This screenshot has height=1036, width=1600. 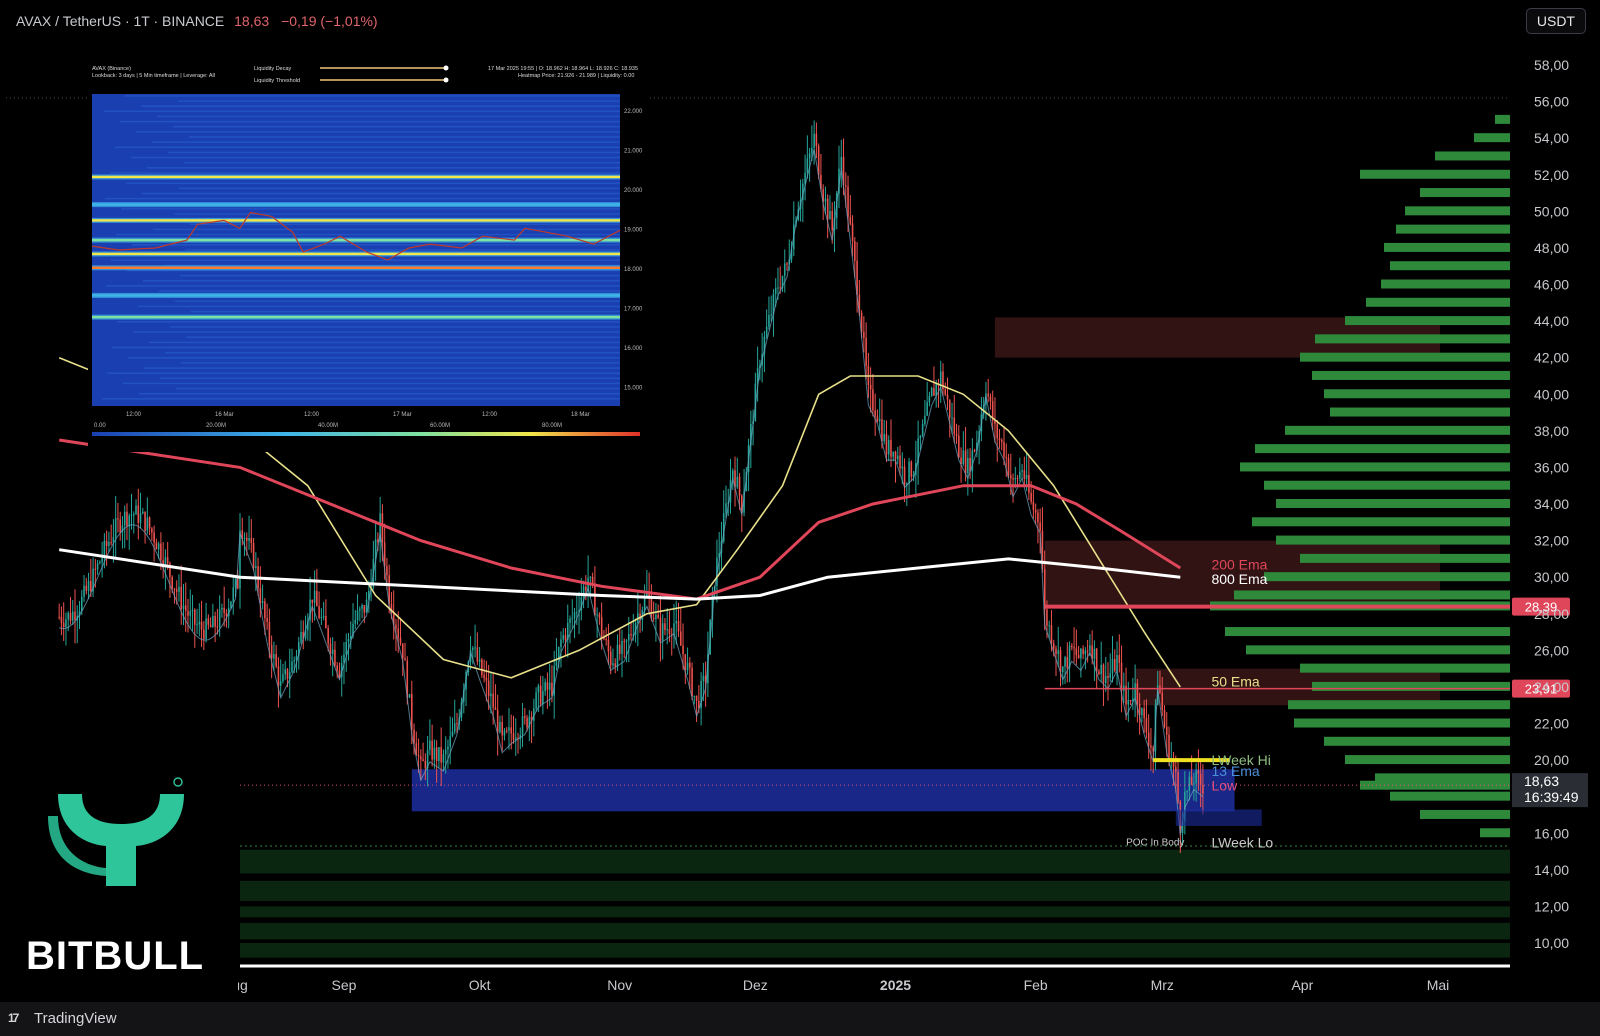 What do you see at coordinates (1551, 906) in the screenshot?
I see `price-tick-label: 12,00` at bounding box center [1551, 906].